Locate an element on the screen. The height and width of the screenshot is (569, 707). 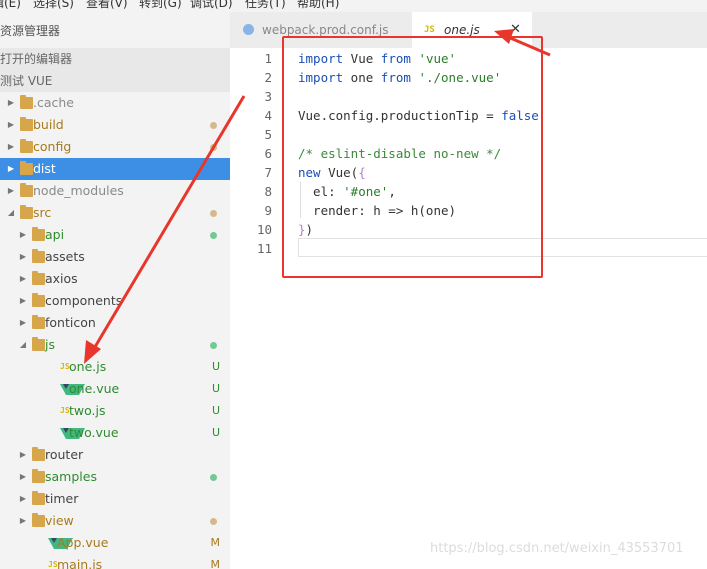
tree-item-label: view is located at coordinates (59, 520).